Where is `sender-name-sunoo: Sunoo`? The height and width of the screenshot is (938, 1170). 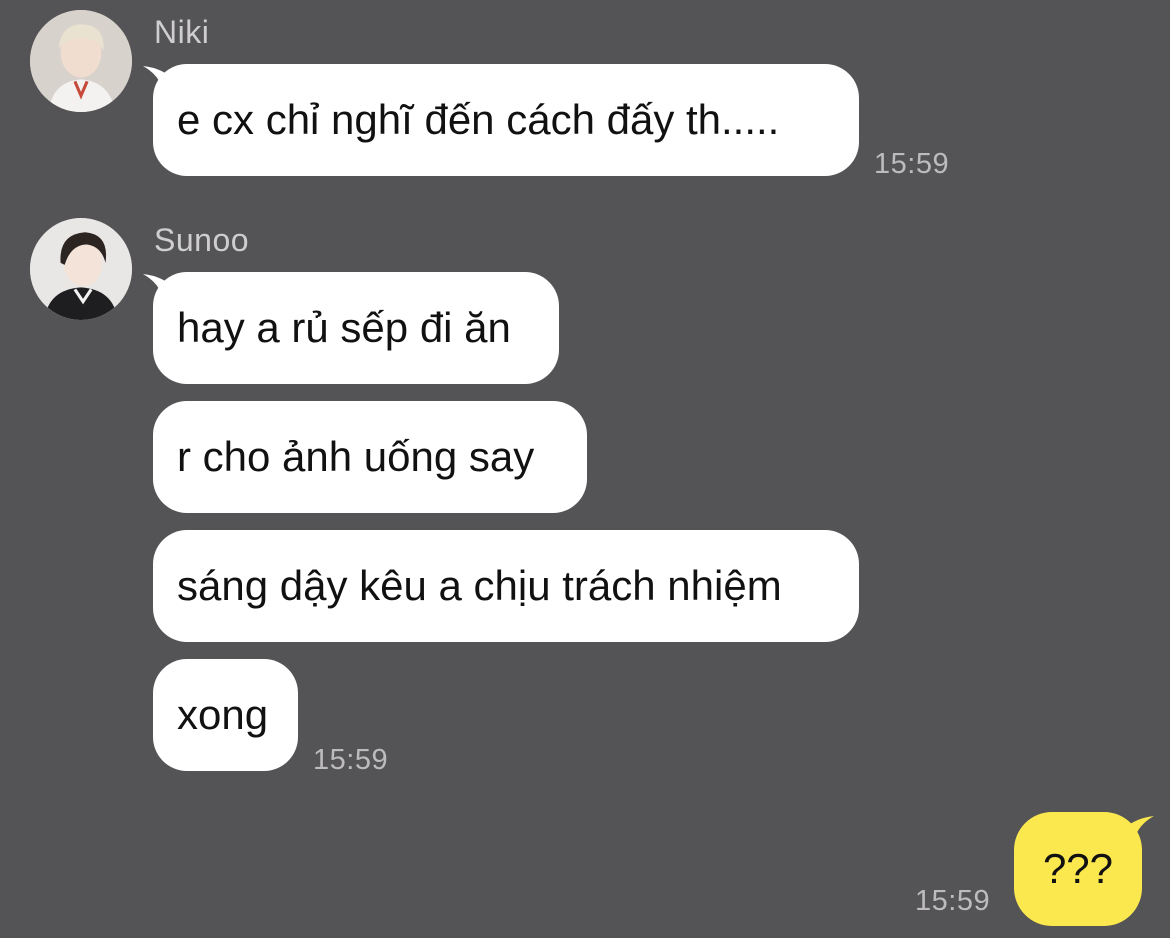 sender-name-sunoo: Sunoo is located at coordinates (202, 240).